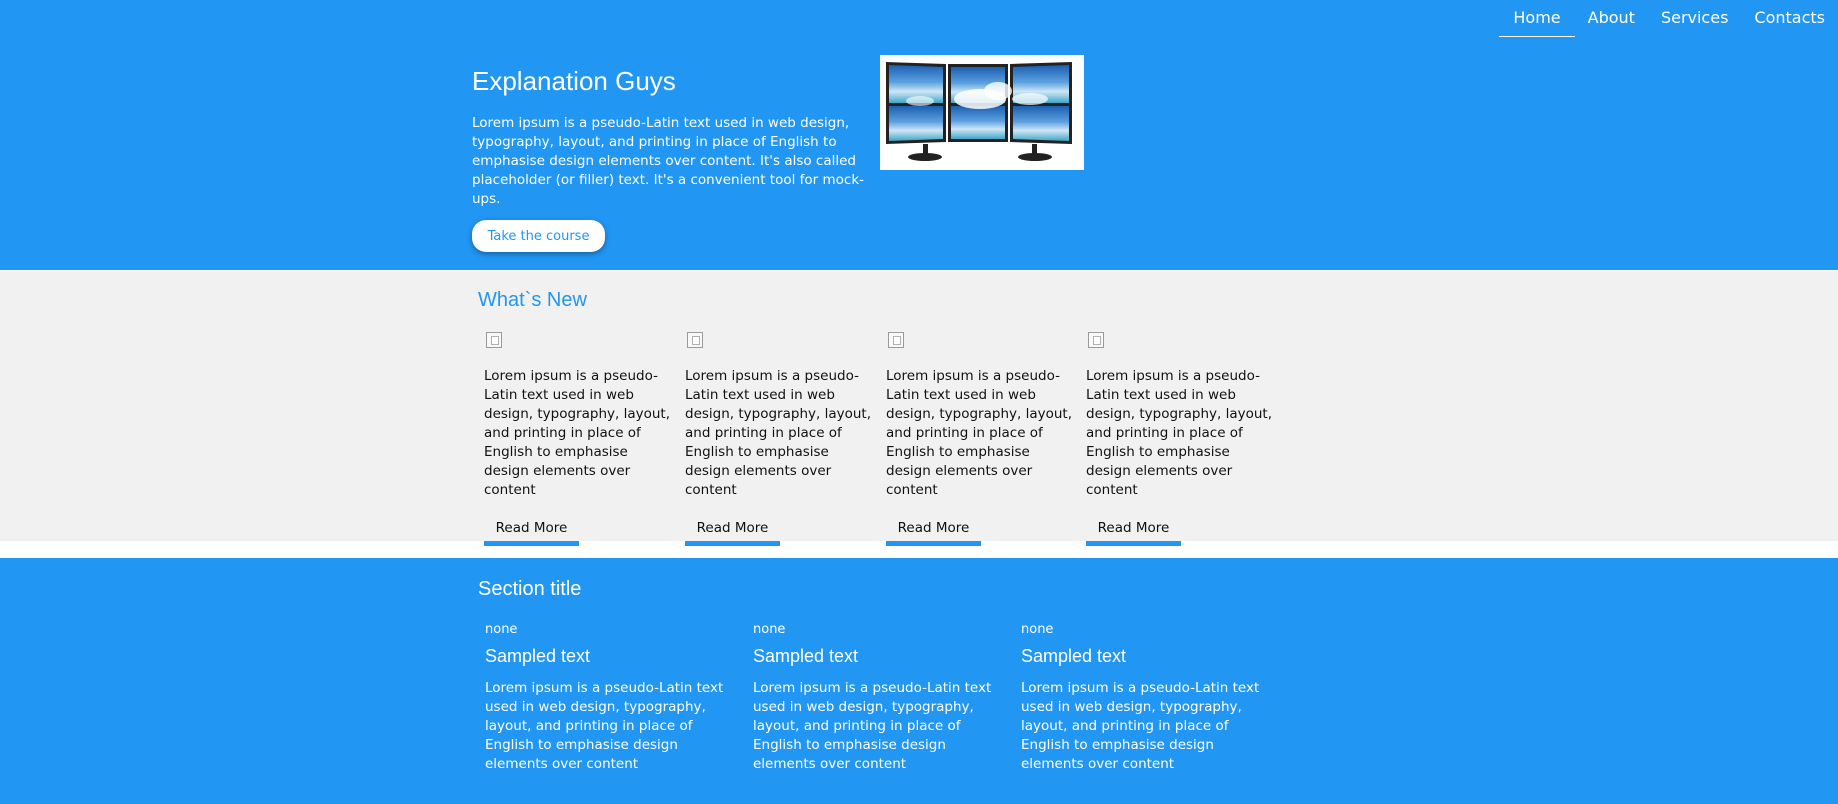 The width and height of the screenshot is (1838, 804). I want to click on nav-contacts: Contacts, so click(1789, 18).